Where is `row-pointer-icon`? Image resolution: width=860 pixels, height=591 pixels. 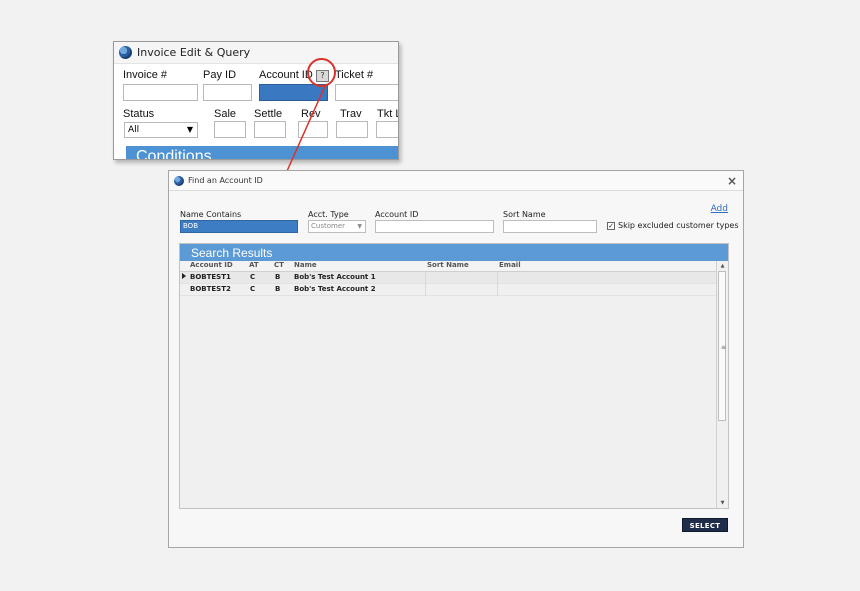
row-pointer-icon is located at coordinates (184, 276).